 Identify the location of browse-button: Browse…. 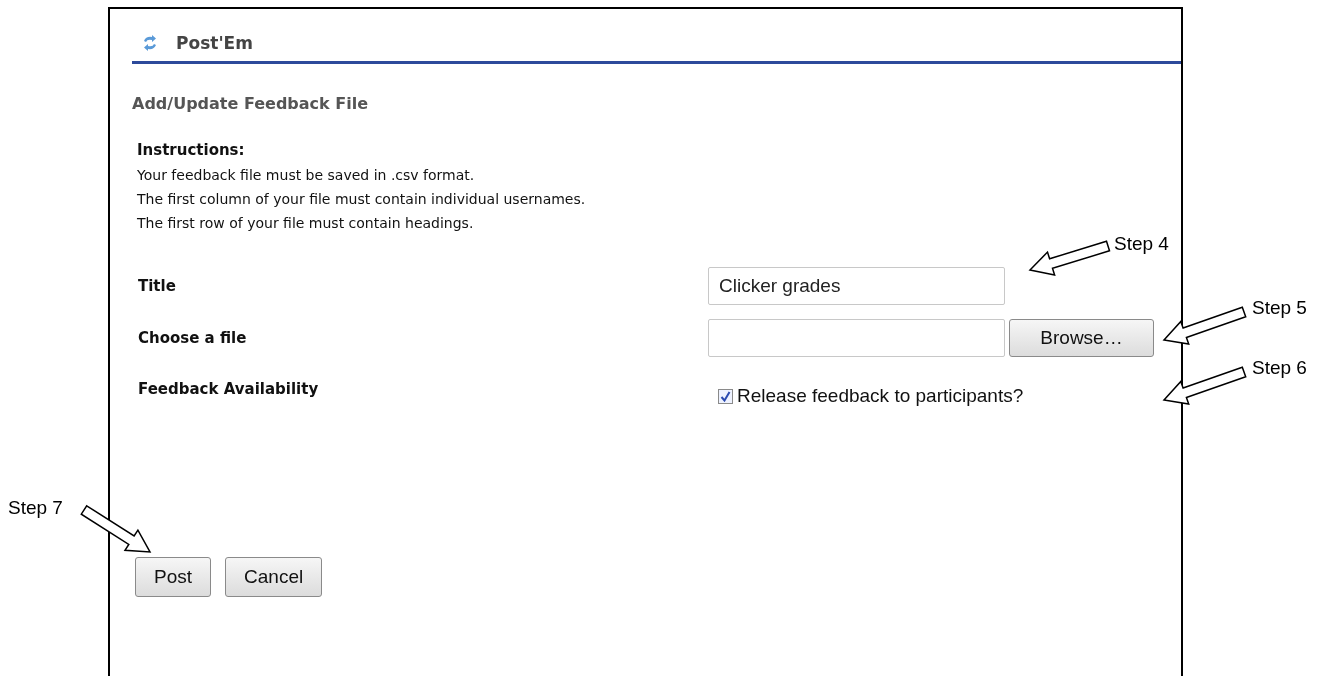
(1081, 338).